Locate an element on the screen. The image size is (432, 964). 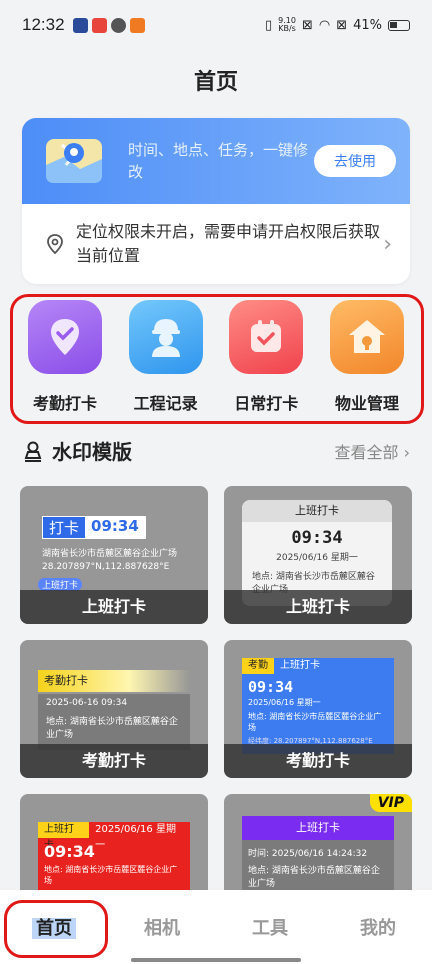
template-body: 2025-06-16 09:34 地点: 湖南省长沙市岳麓区麓谷企业广场 is located at coordinates (114, 722).